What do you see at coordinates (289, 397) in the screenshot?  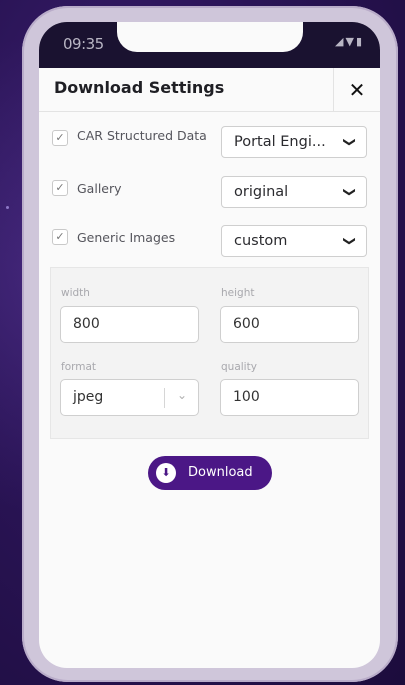 I see `quality-input: 100` at bounding box center [289, 397].